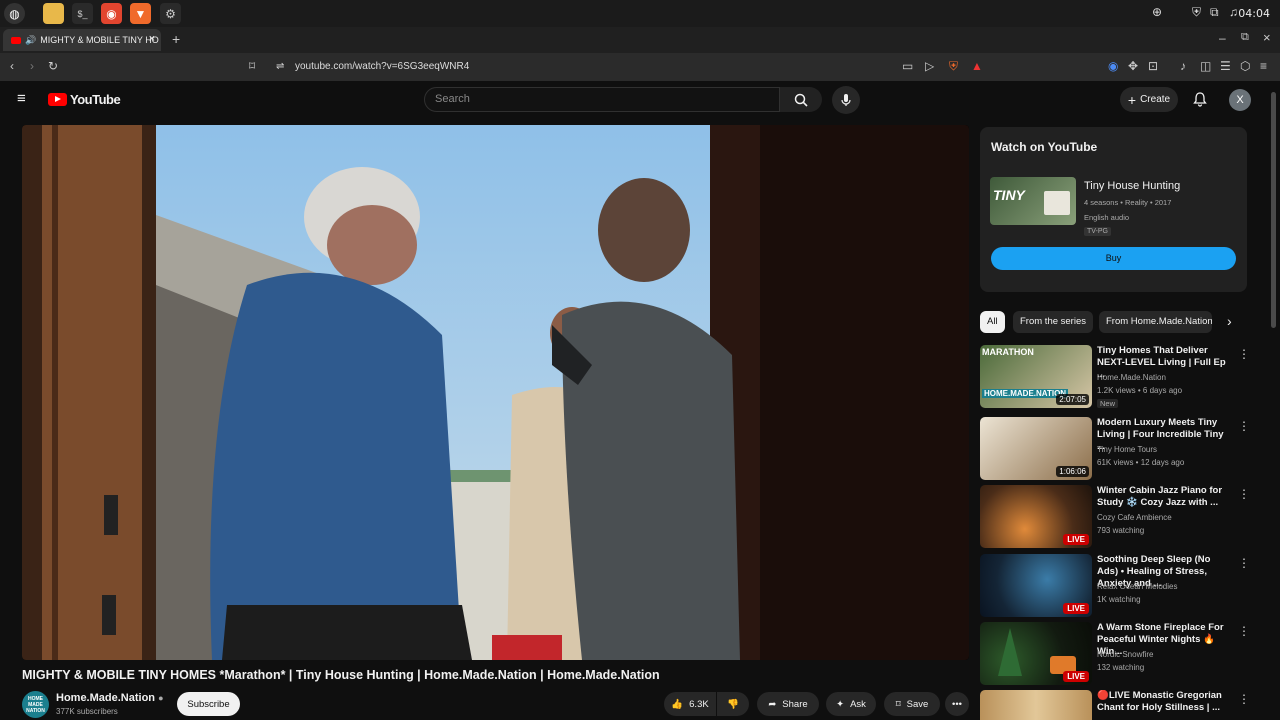  I want to click on audio-playing-icon: 🔊, so click(30, 40).